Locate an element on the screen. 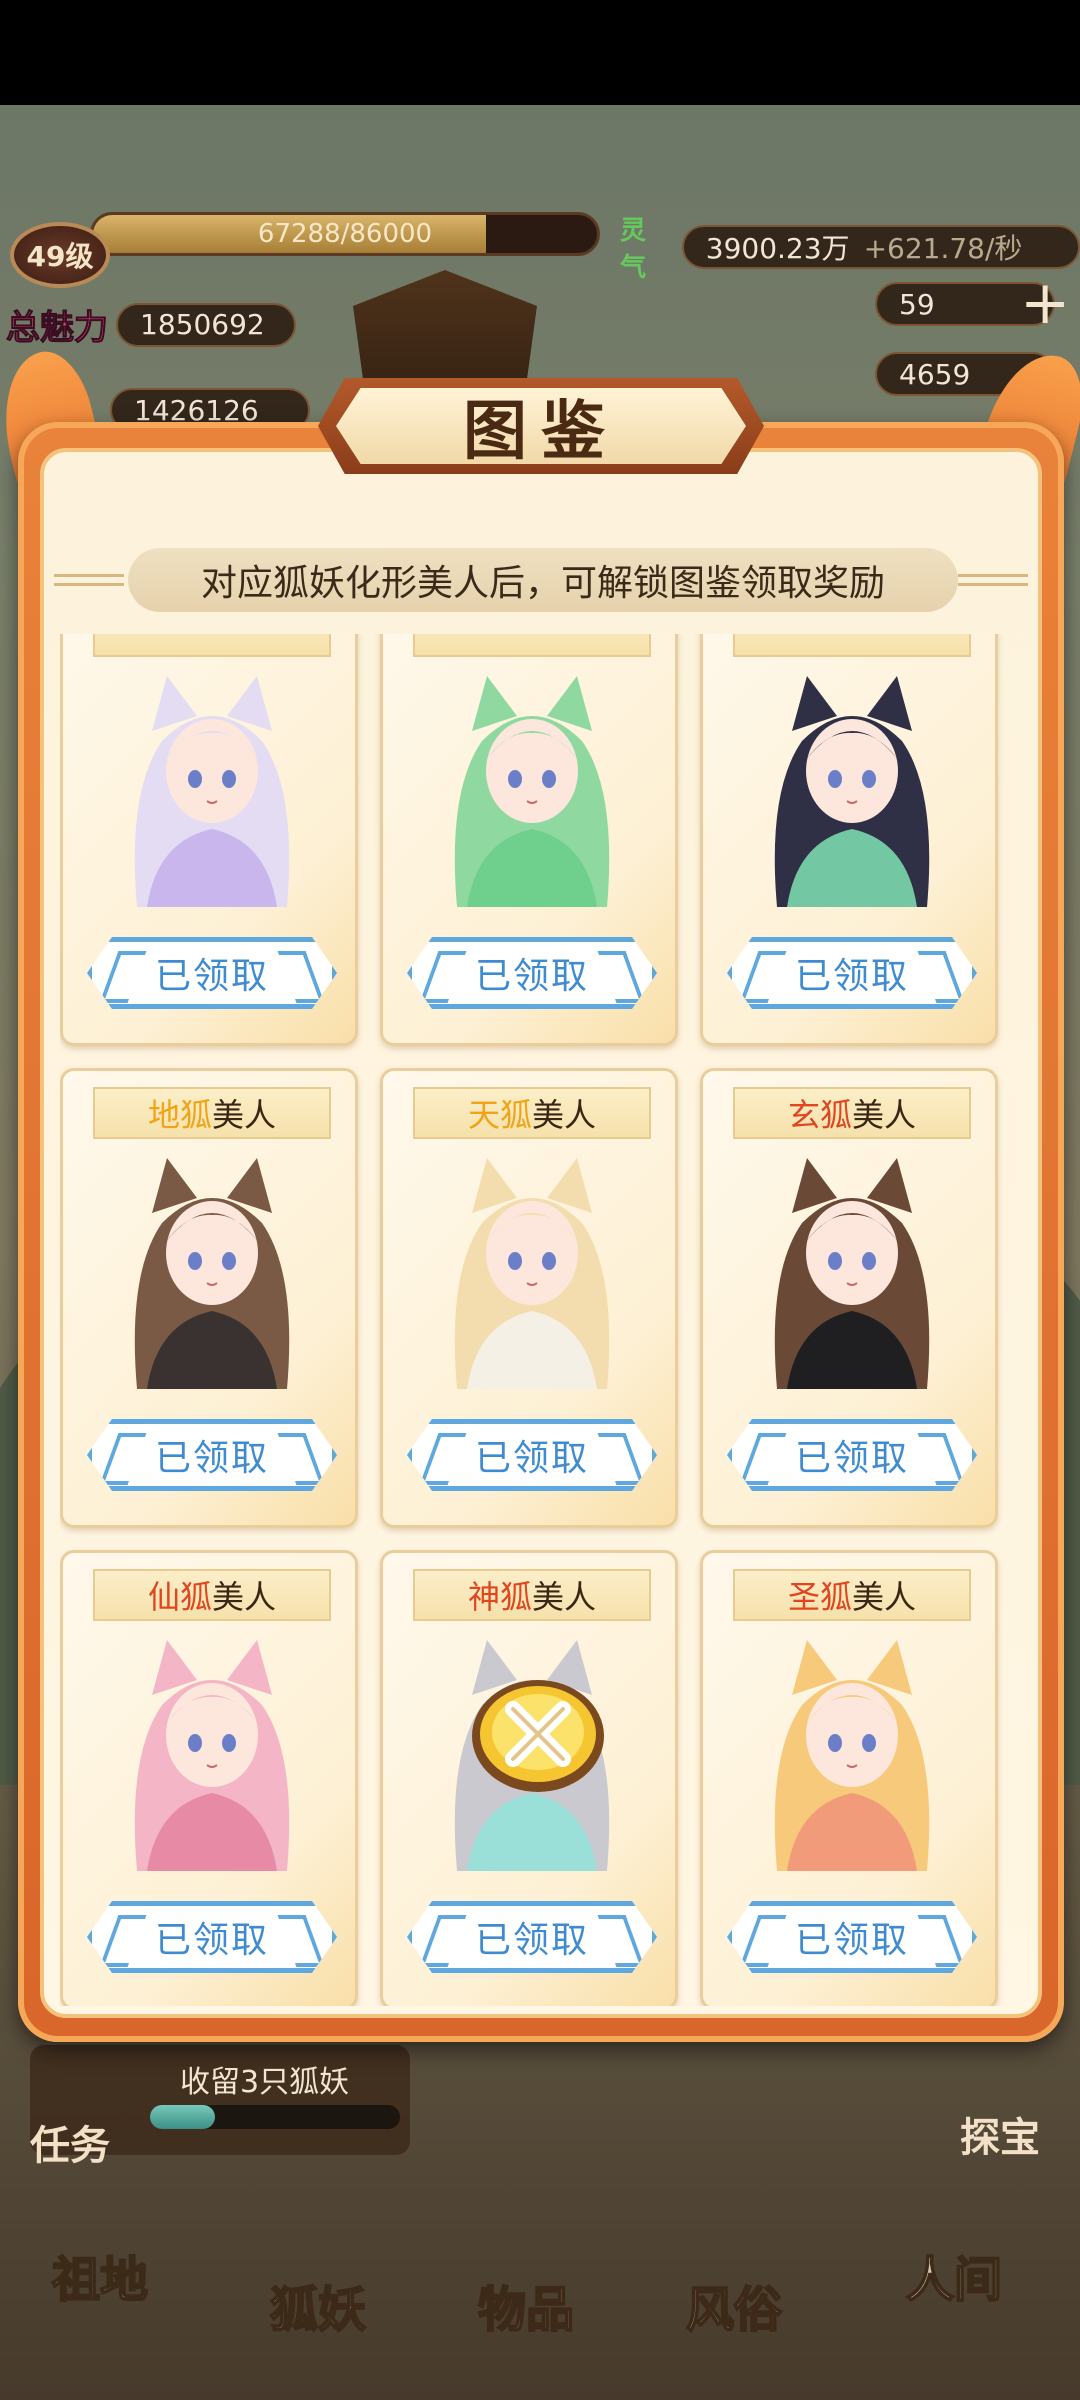 This screenshot has height=2400, width=1080. nav-customs: 风俗 is located at coordinates (734, 2305).